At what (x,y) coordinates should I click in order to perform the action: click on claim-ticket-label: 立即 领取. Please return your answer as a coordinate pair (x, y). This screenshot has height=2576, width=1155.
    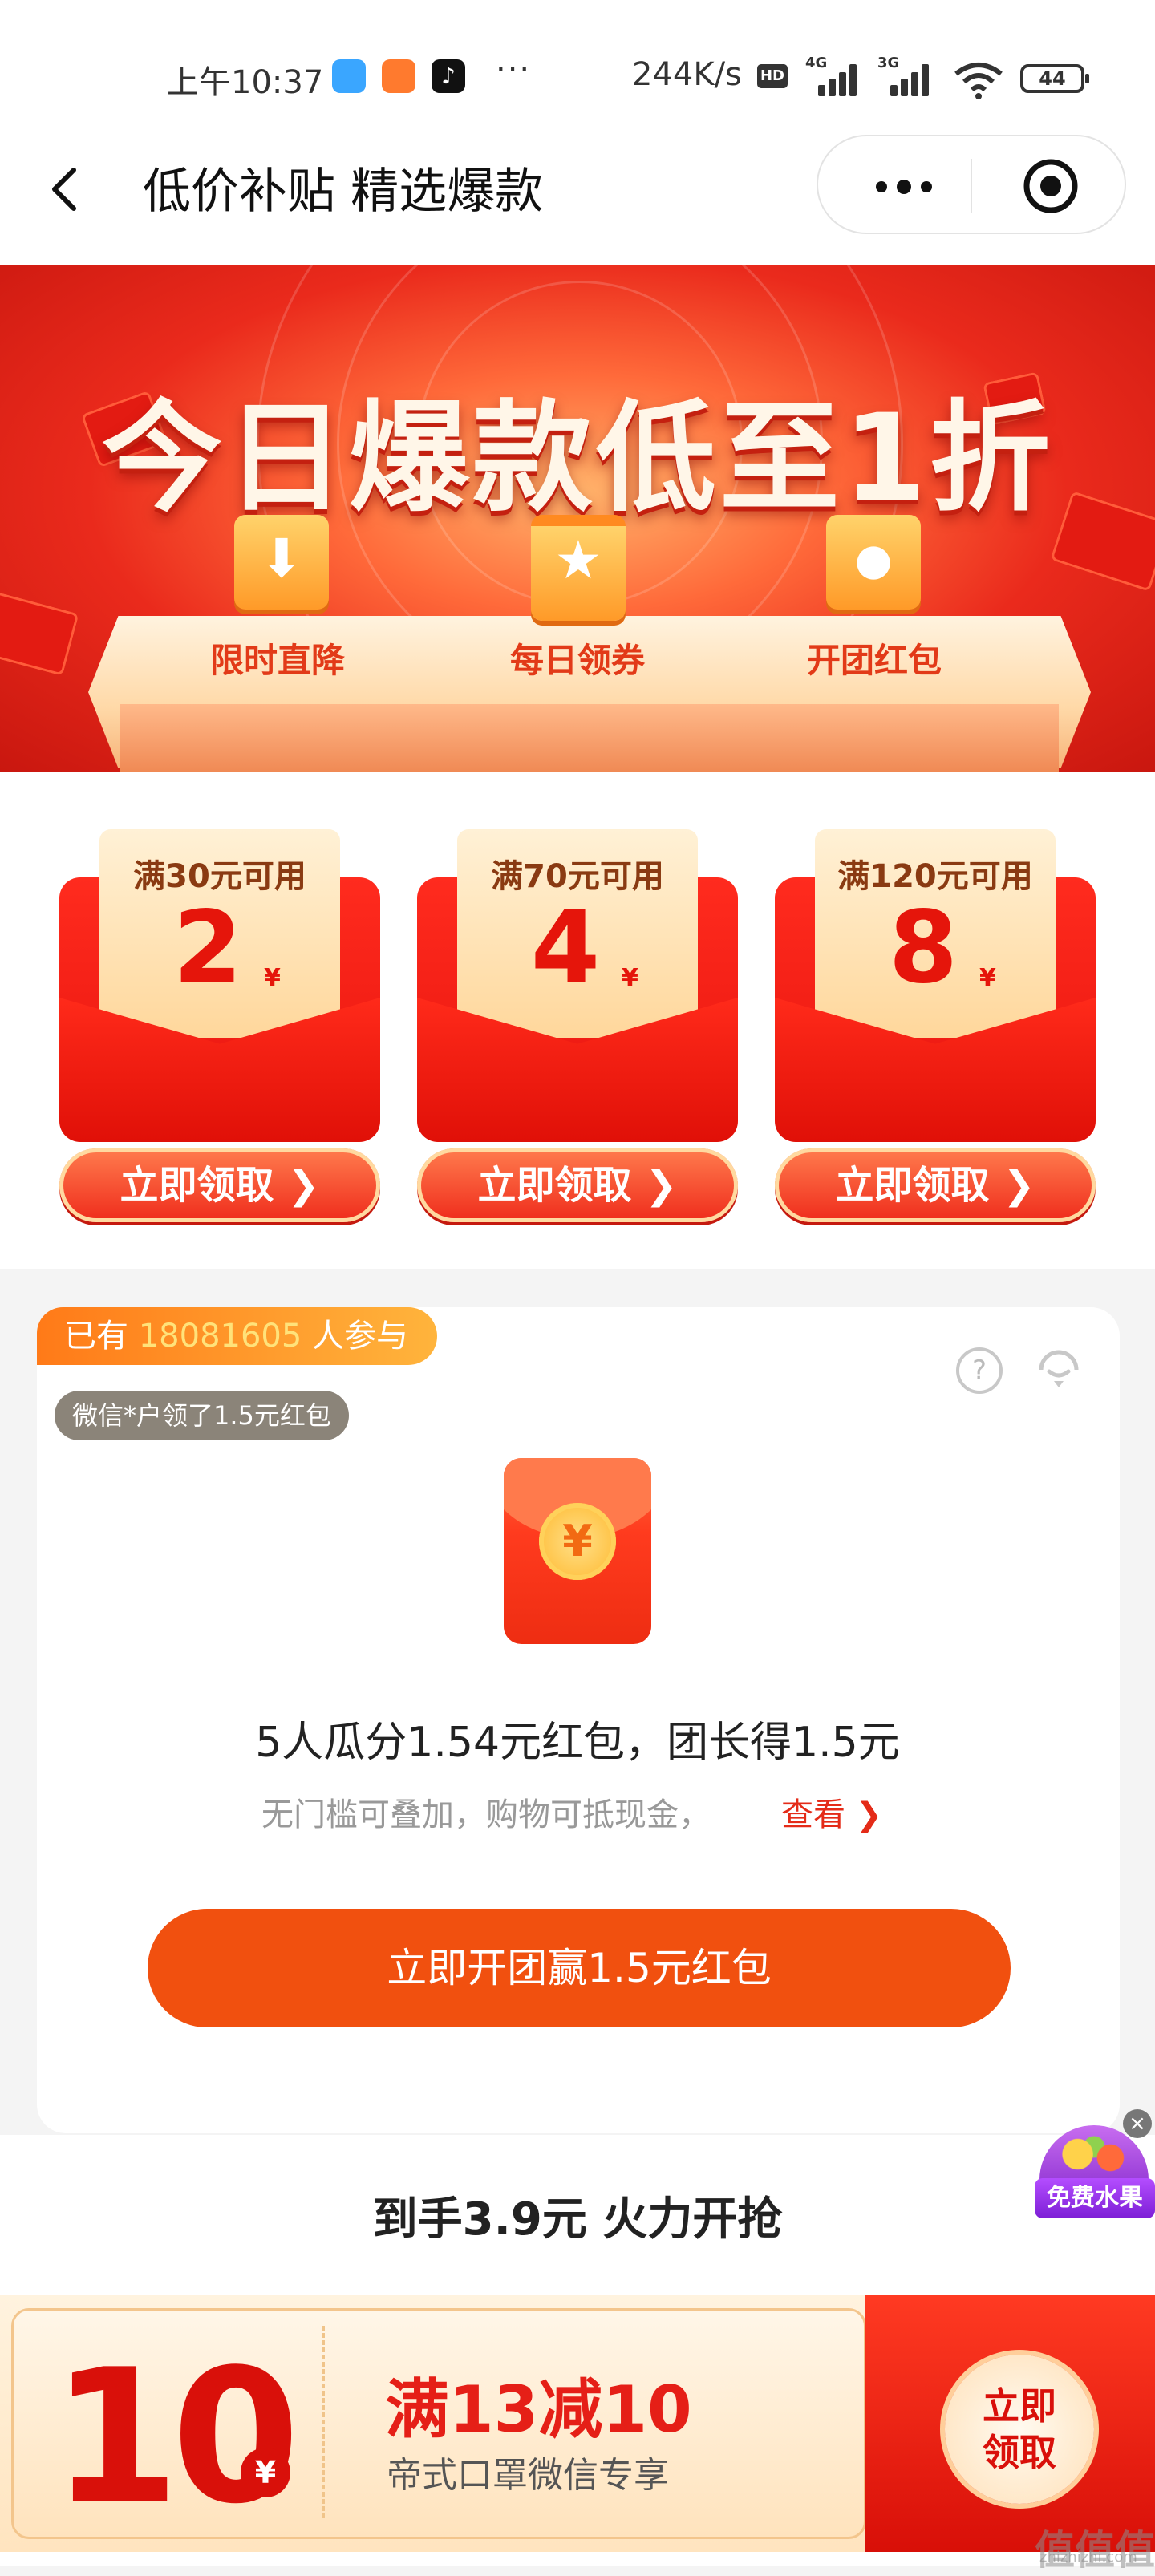
    Looking at the image, I should click on (1019, 2429).